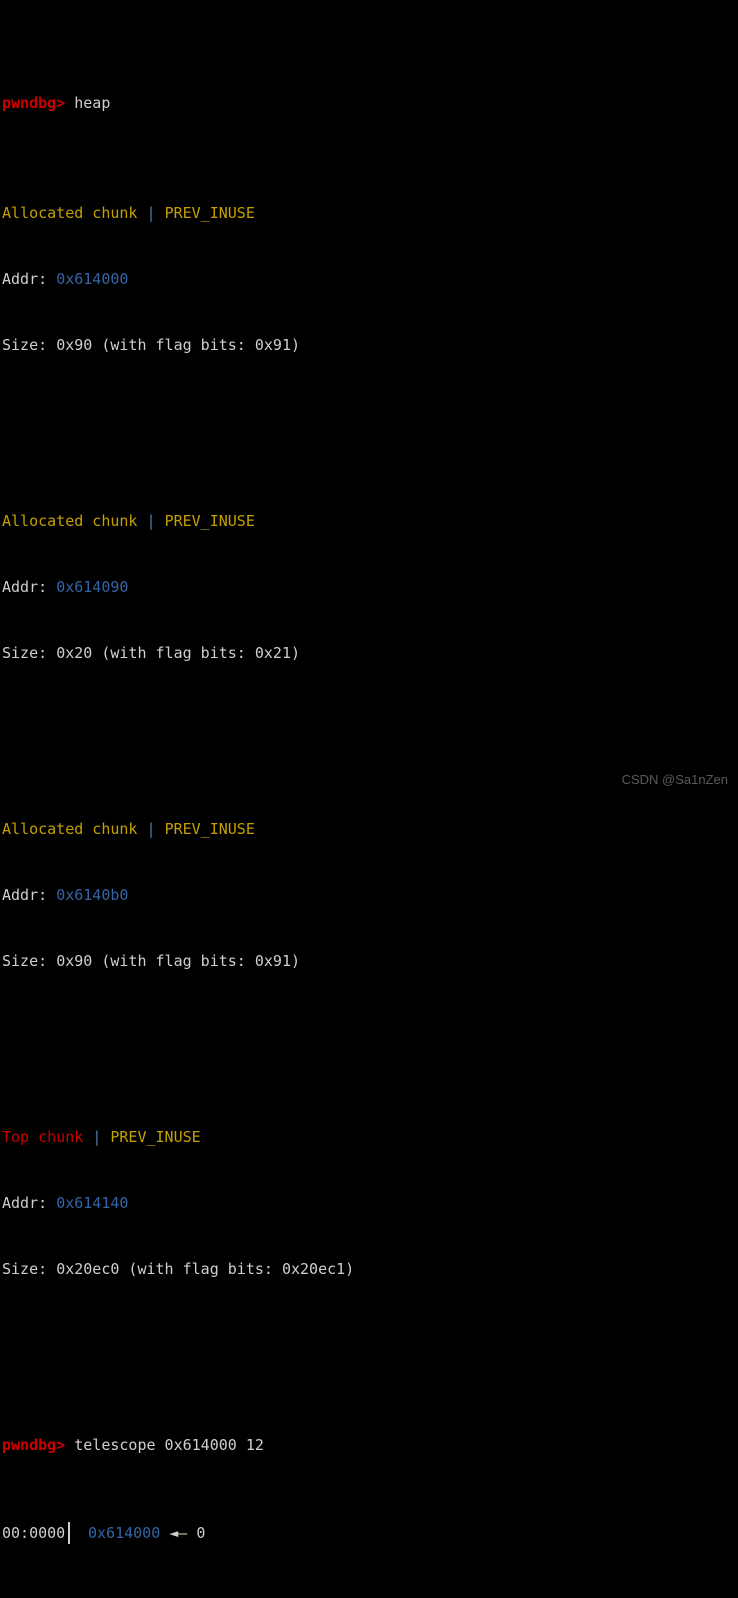  Describe the element at coordinates (43, 1137) in the screenshot. I see `chunk-type: Top chunk` at that location.